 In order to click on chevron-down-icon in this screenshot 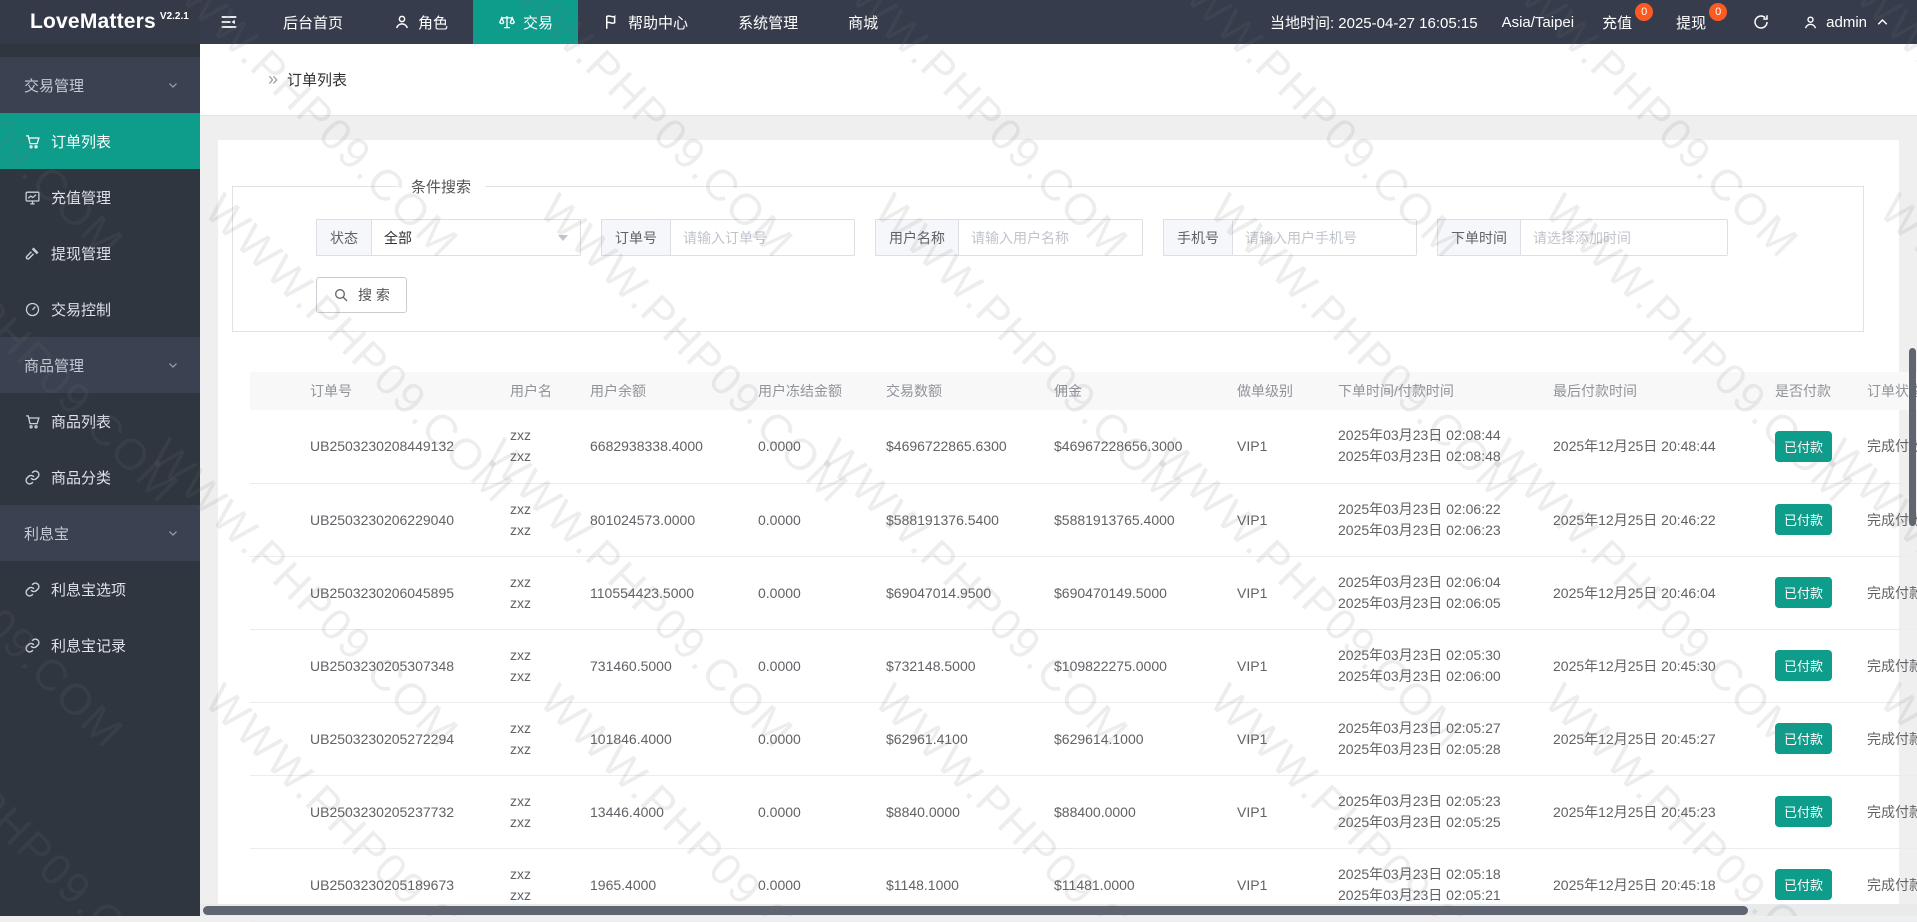, I will do `click(173, 85)`.